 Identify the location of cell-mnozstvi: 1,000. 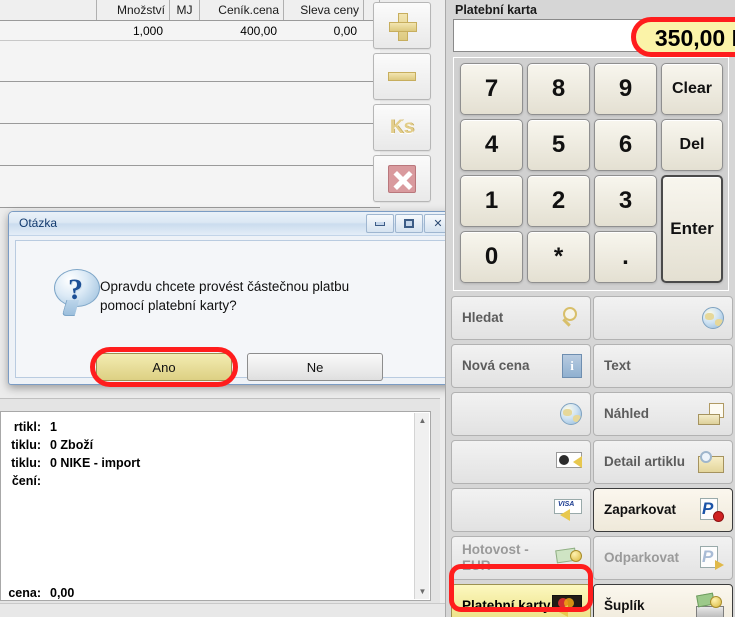
(147, 31).